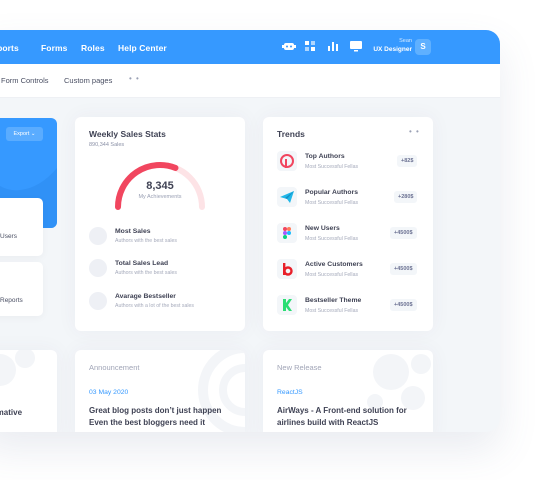 Image resolution: width=540 pixels, height=480 pixels. I want to click on robot-icon, so click(289, 46).